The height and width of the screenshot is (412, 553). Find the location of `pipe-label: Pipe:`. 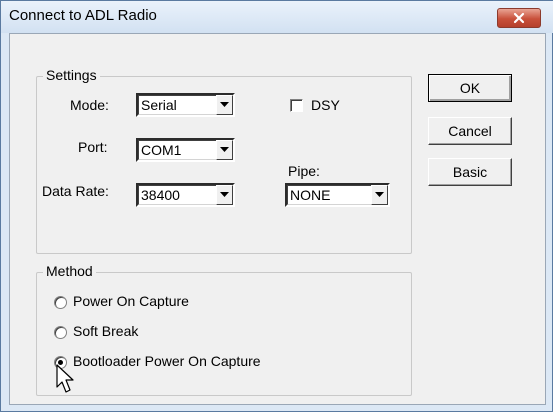

pipe-label: Pipe: is located at coordinates (304, 171).